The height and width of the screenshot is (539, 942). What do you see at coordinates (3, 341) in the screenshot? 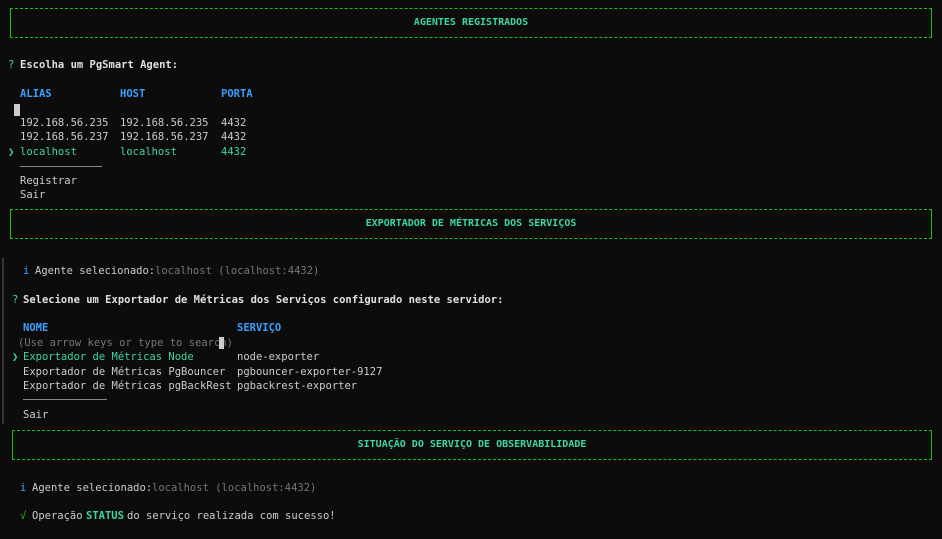
I see `scroll-indicator` at bounding box center [3, 341].